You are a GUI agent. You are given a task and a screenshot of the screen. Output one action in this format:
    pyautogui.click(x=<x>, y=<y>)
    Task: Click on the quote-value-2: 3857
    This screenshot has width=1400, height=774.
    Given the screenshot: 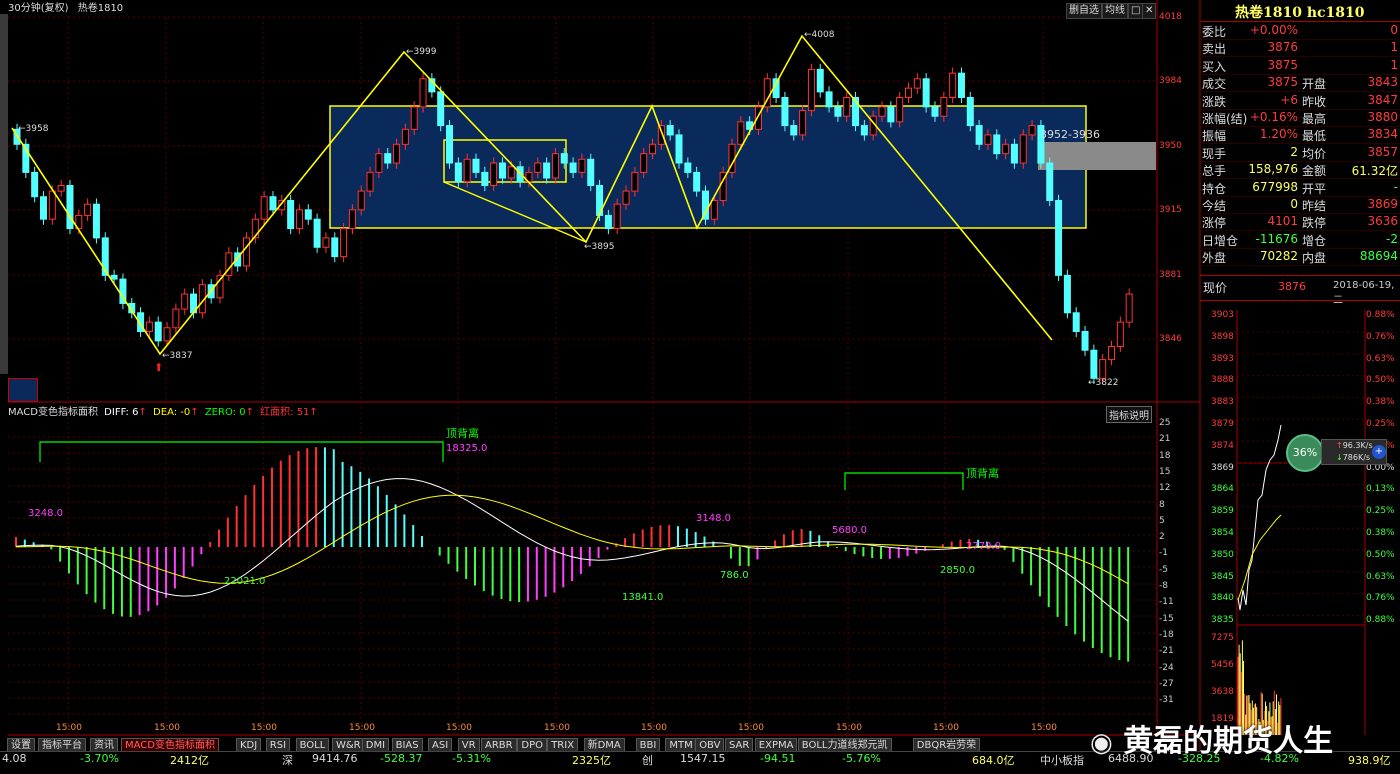 What is the action you would take?
    pyautogui.click(x=1382, y=152)
    